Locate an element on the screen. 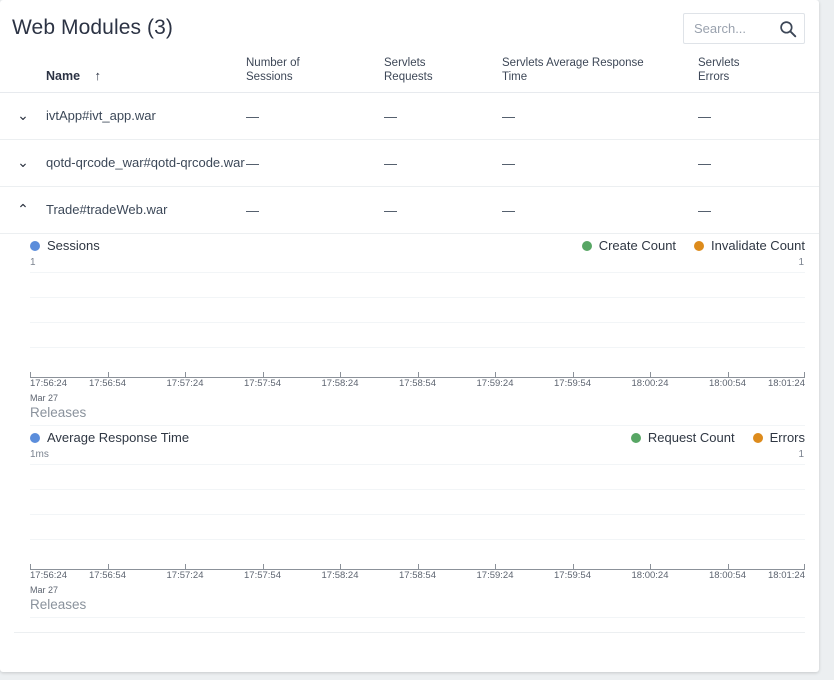 The height and width of the screenshot is (680, 834). search-icon is located at coordinates (788, 29).